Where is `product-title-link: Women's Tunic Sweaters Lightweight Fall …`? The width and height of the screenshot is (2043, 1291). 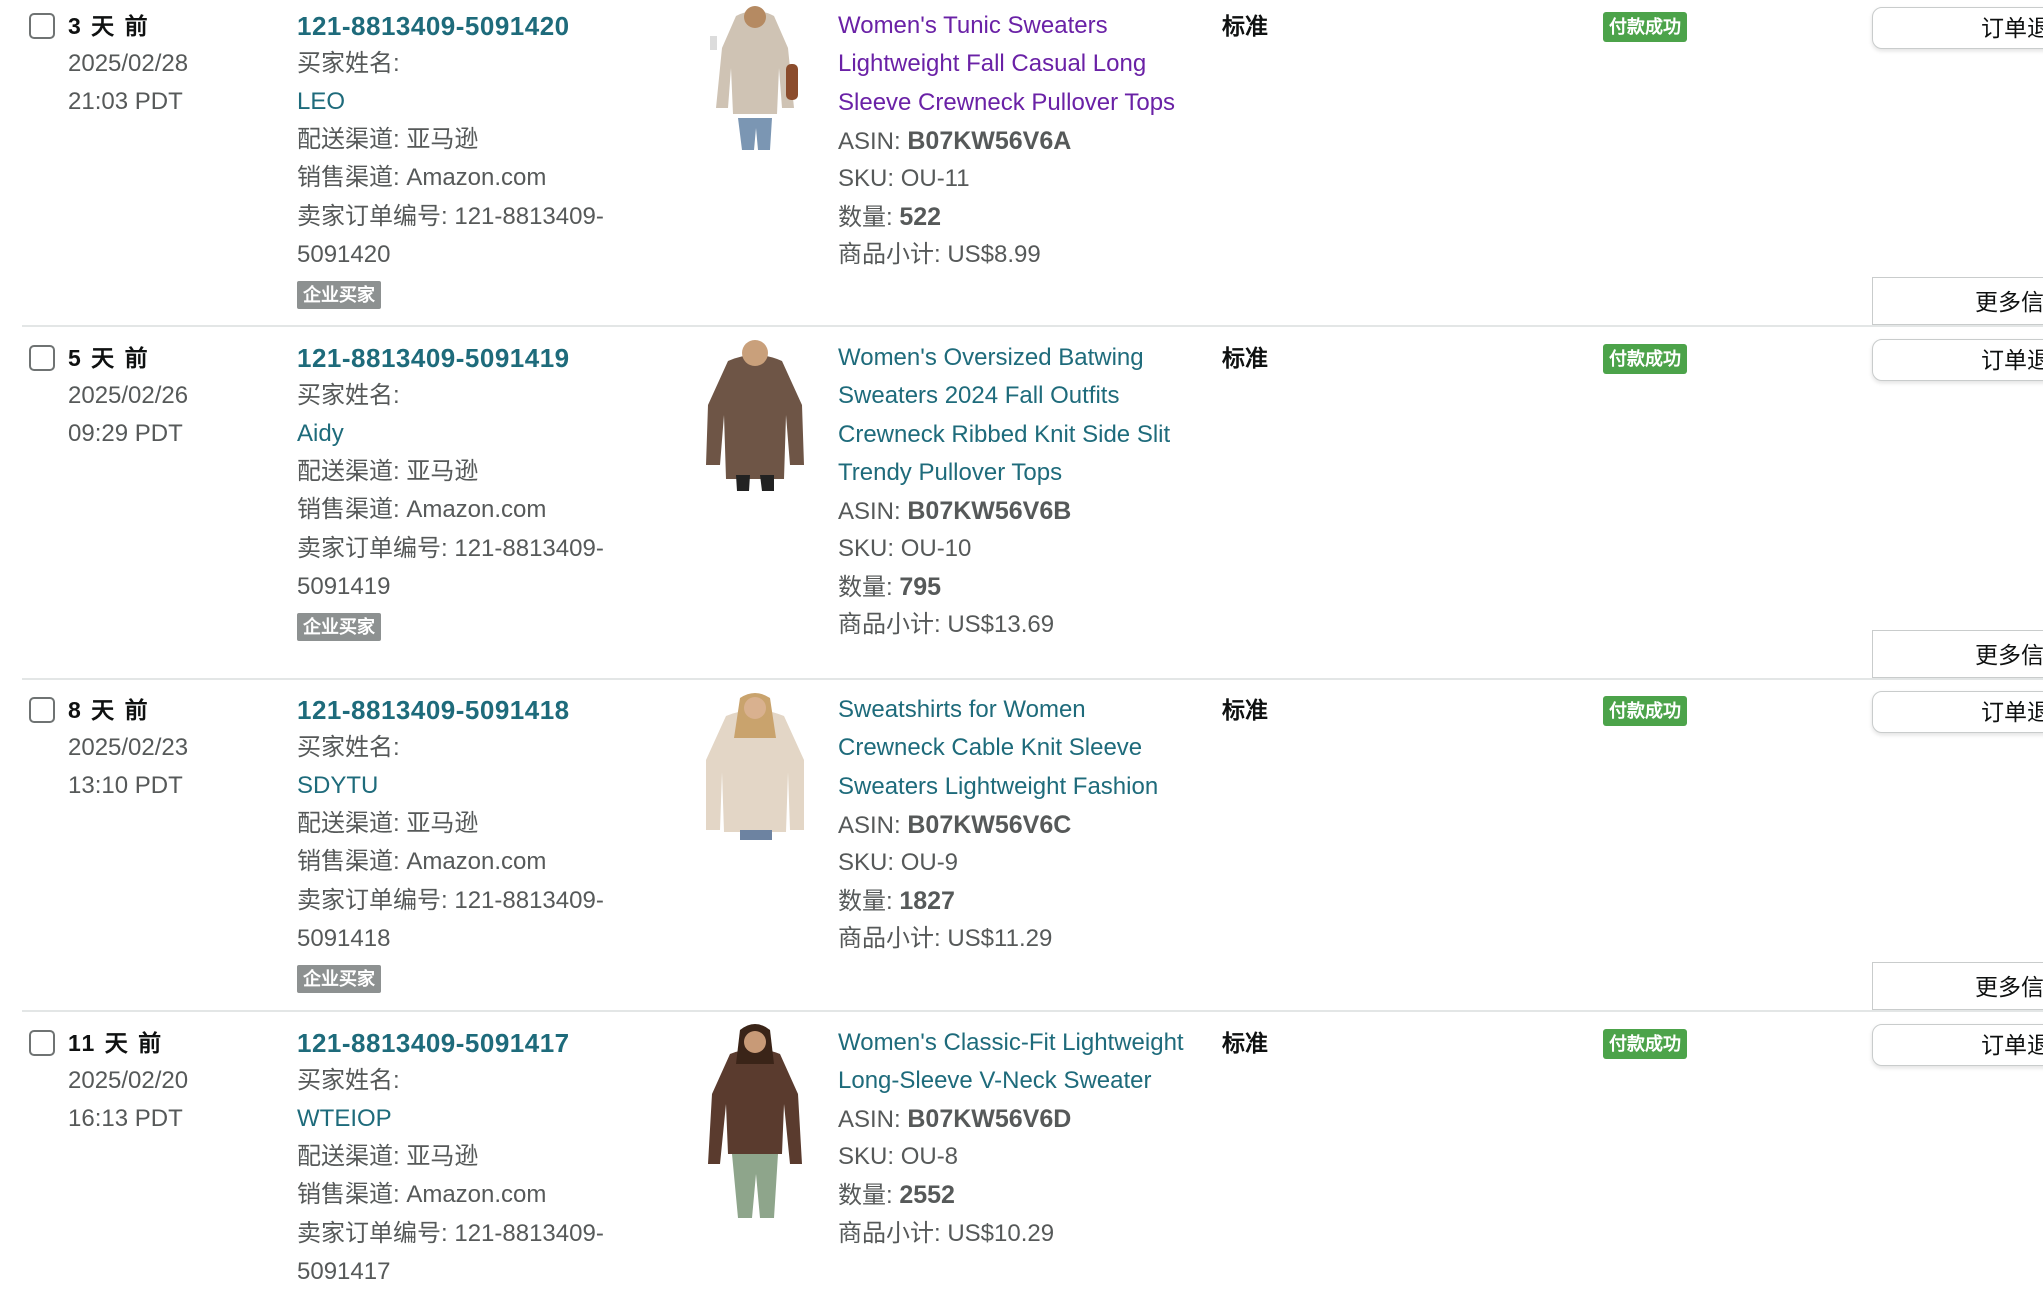 product-title-link: Women's Tunic Sweaters Lightweight Fall … is located at coordinates (1025, 64).